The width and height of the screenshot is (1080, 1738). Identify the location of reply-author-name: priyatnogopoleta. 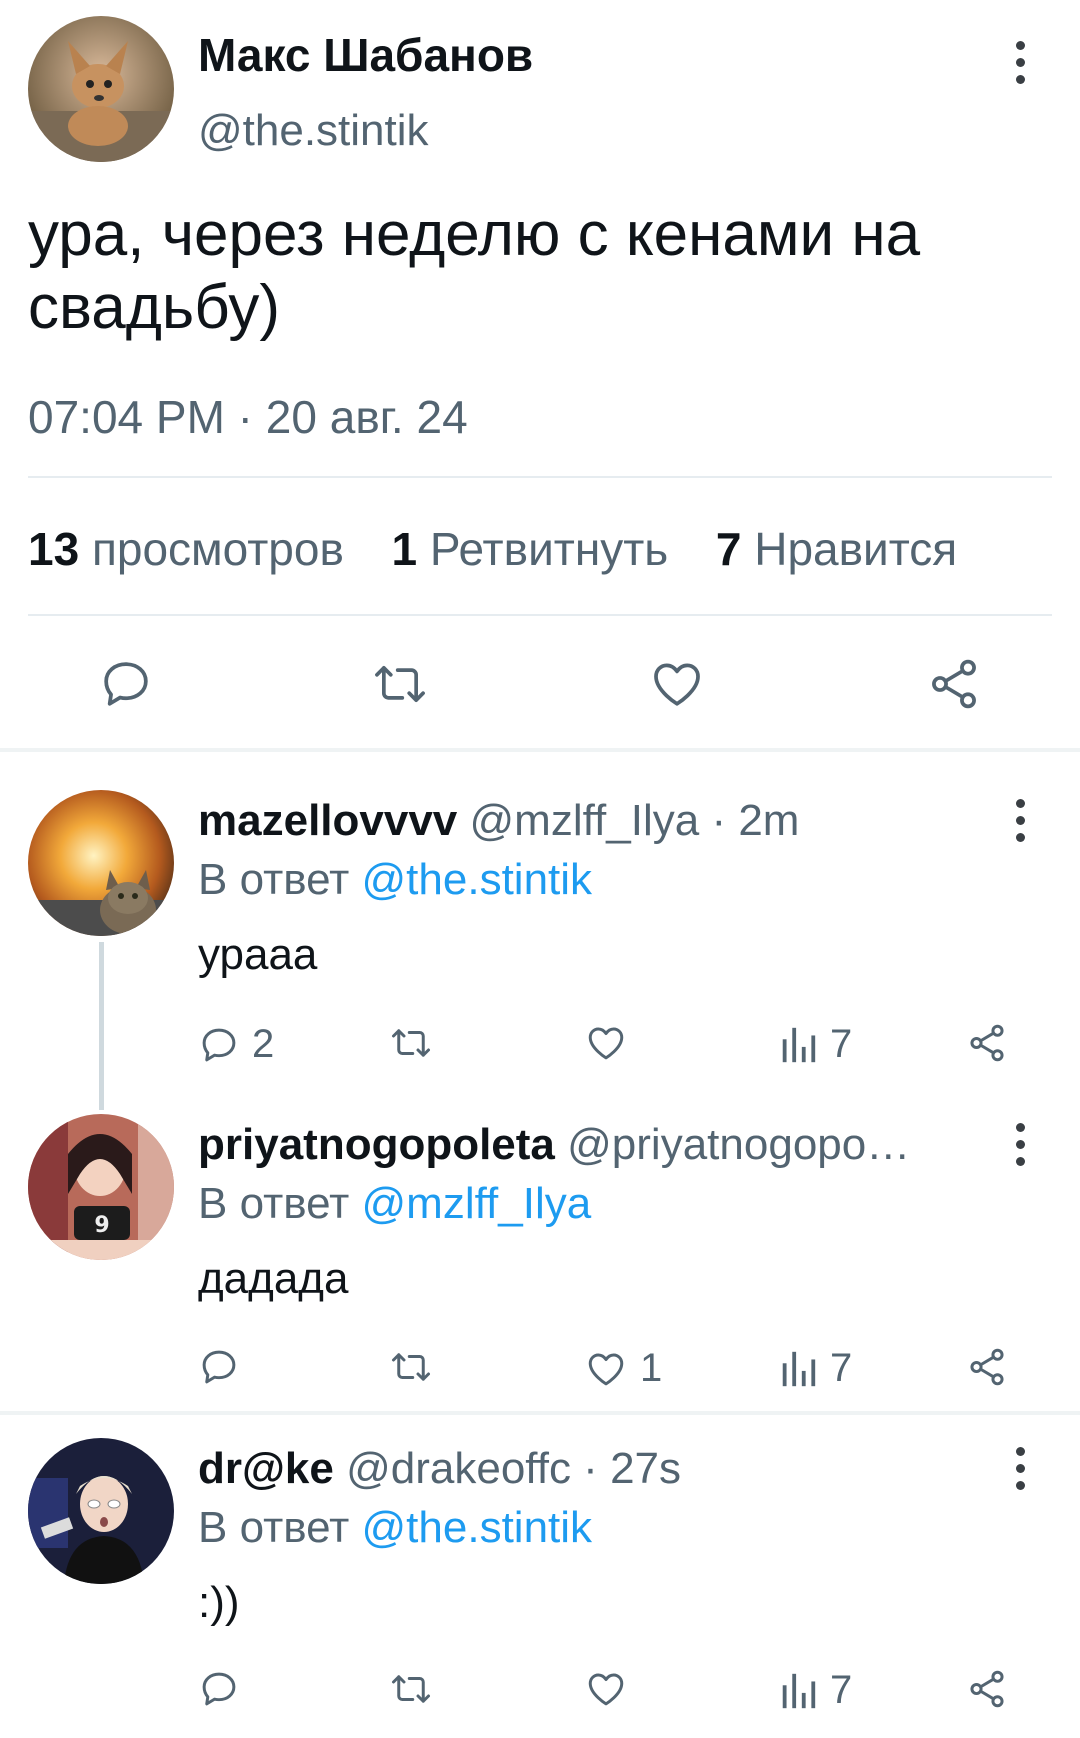
(376, 1144).